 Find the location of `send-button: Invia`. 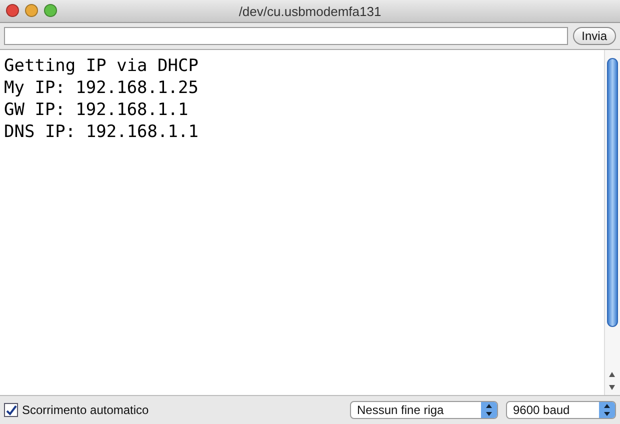

send-button: Invia is located at coordinates (594, 35).